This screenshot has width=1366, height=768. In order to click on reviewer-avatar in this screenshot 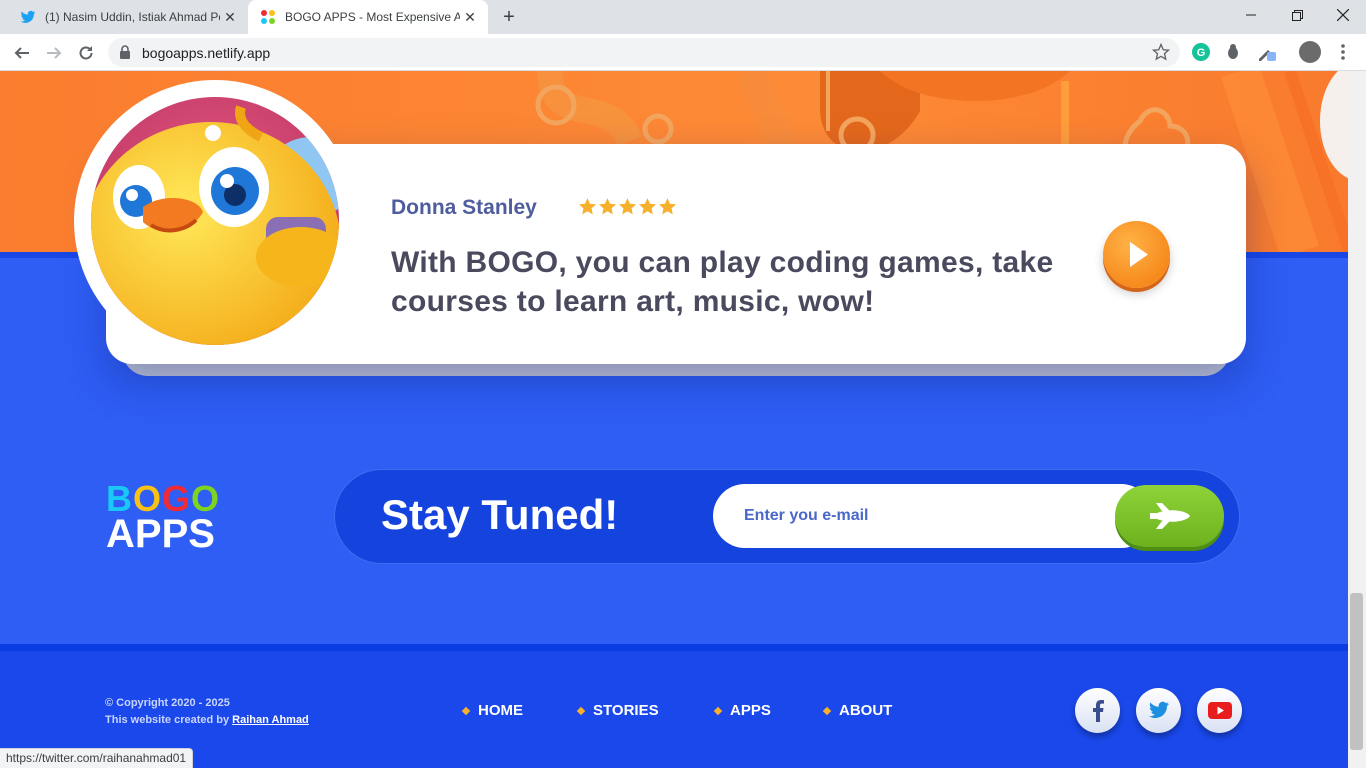, I will do `click(215, 221)`.